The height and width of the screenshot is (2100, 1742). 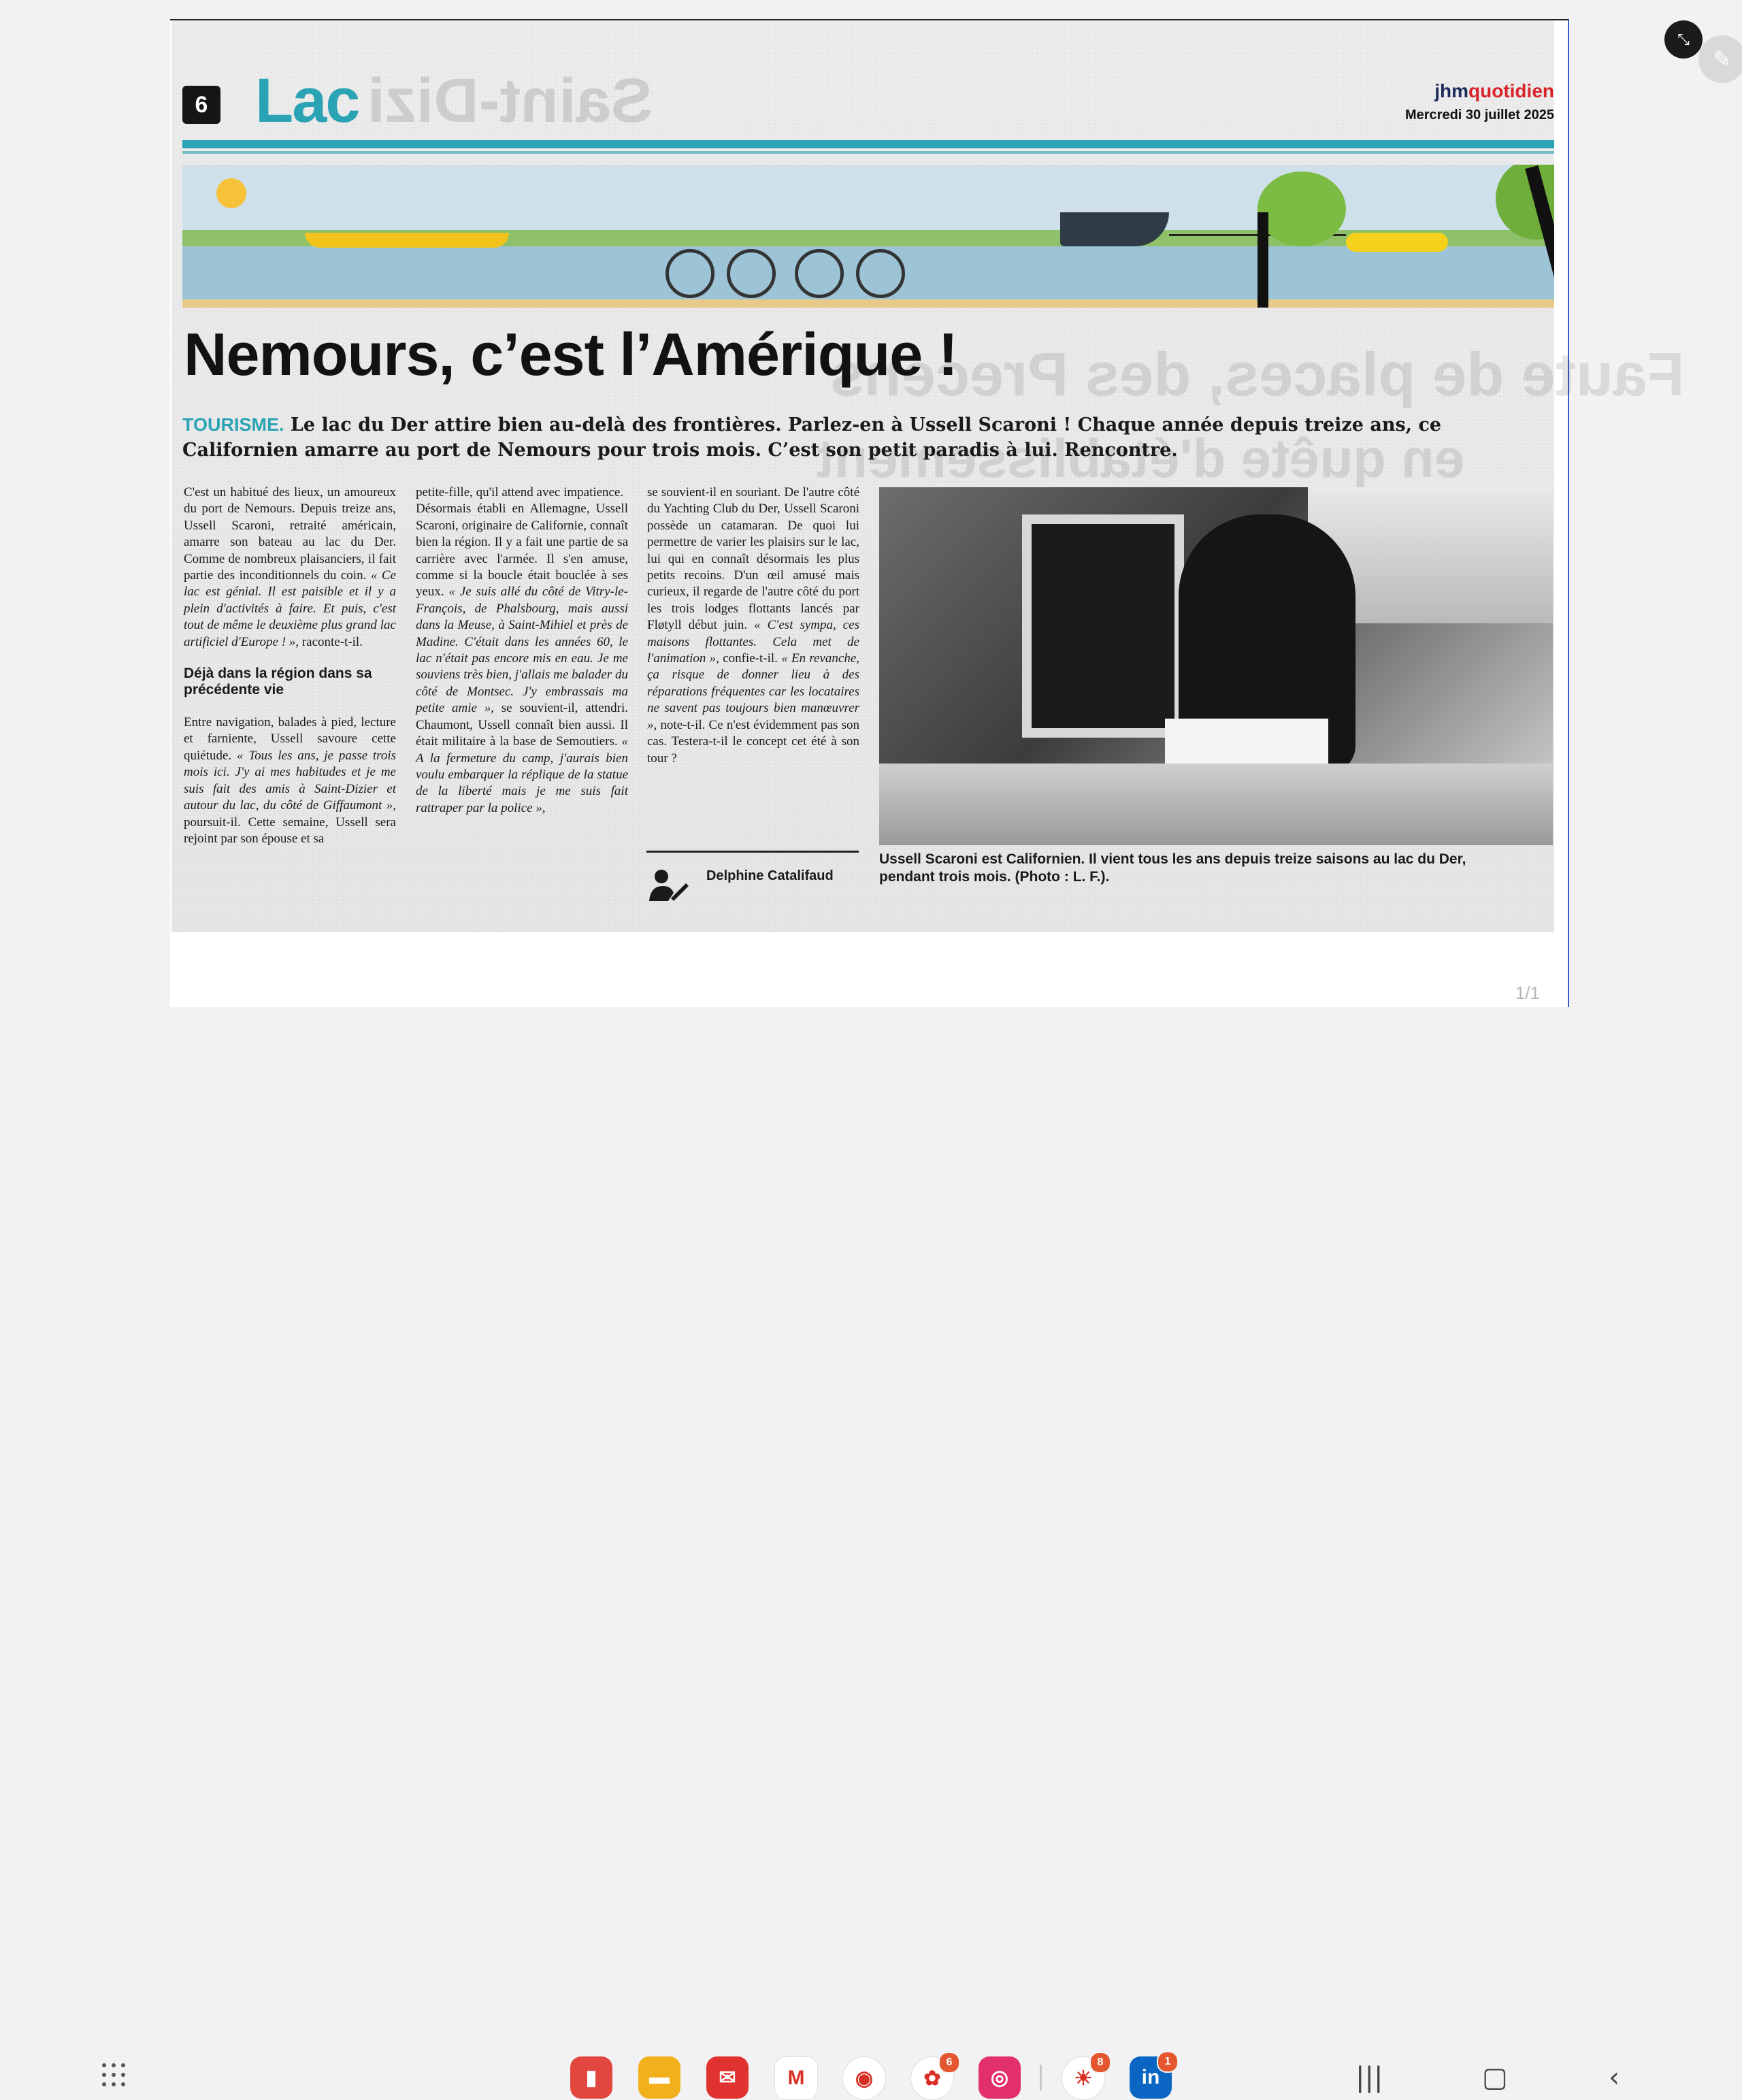 What do you see at coordinates (1527, 993) in the screenshot?
I see `page-indicator: 1/1` at bounding box center [1527, 993].